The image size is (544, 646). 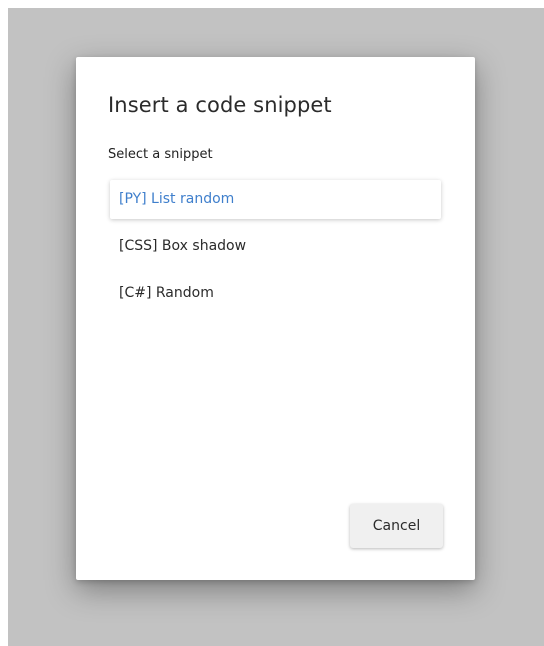 I want to click on cancel-button: Cancel, so click(x=396, y=526).